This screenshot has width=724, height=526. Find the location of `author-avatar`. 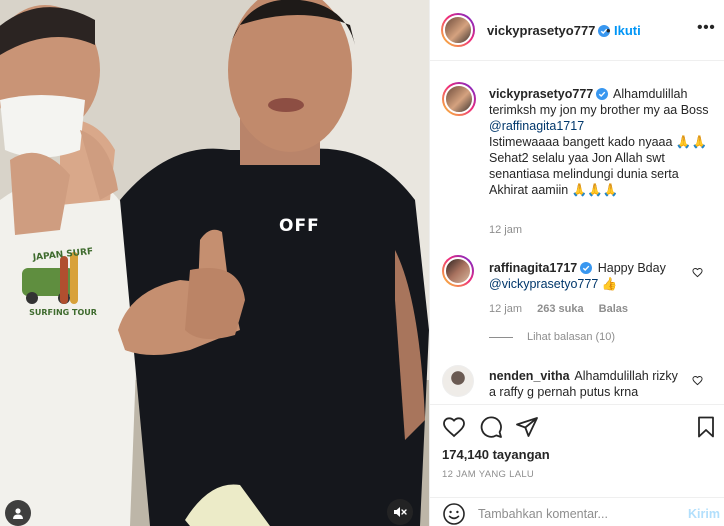

author-avatar is located at coordinates (458, 30).